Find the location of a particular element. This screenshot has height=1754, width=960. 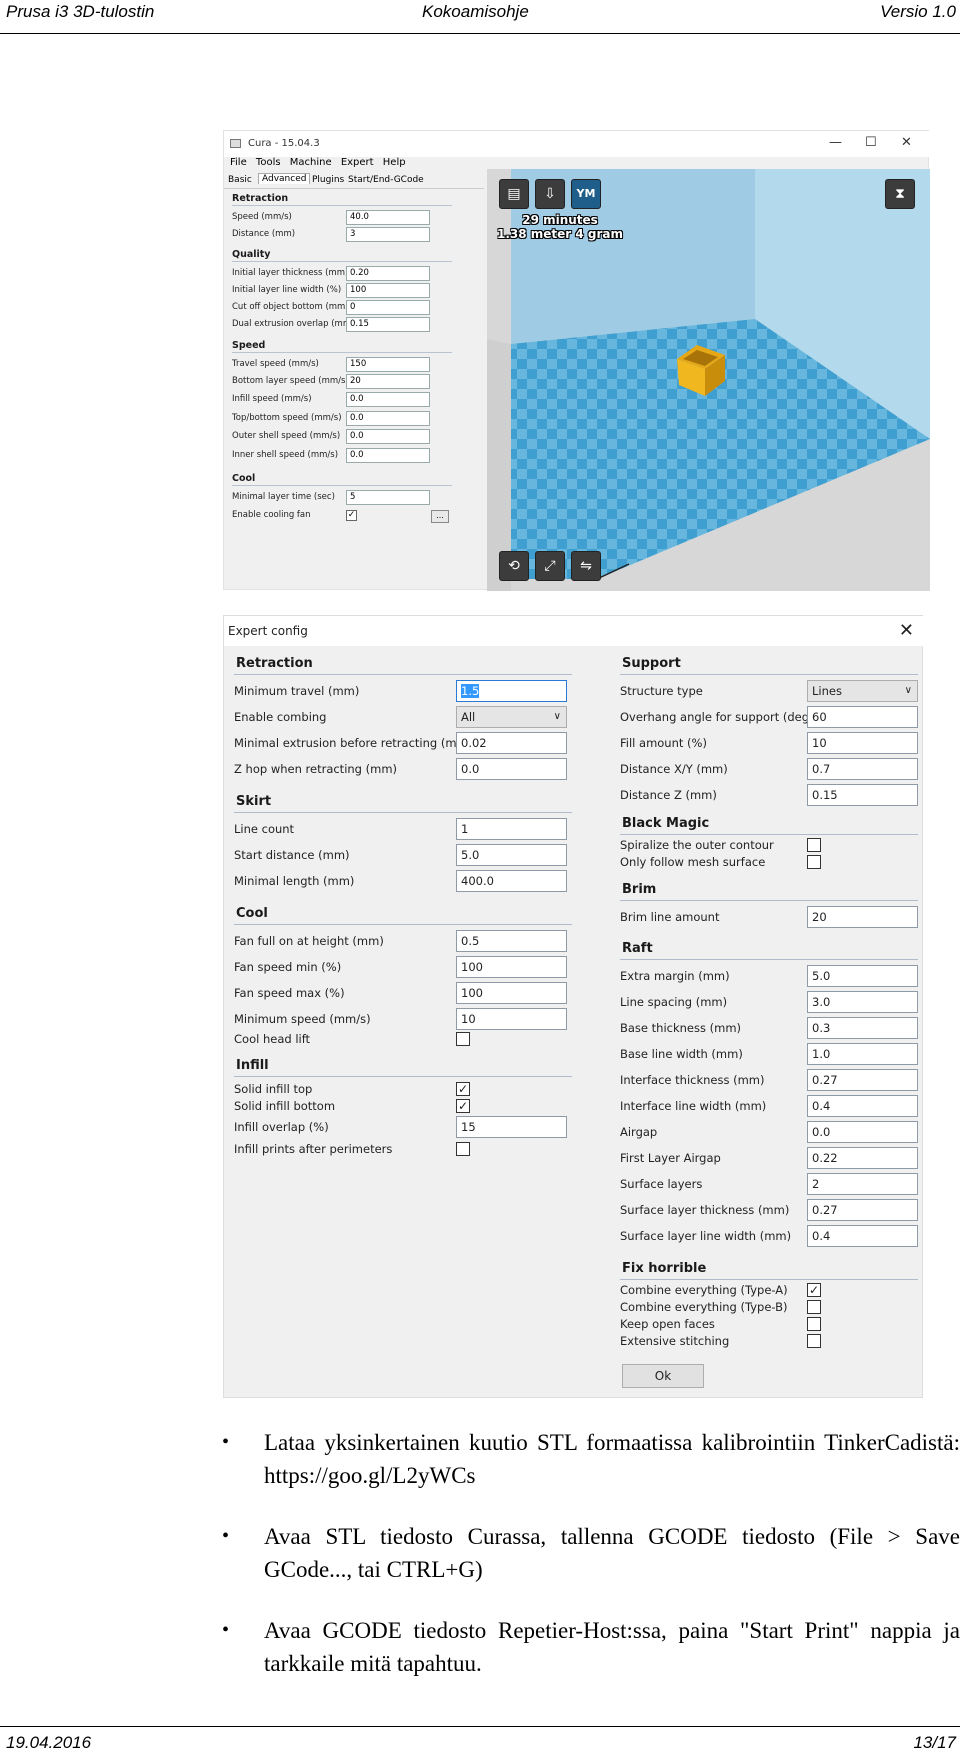

bottom-layer-speed-input: 20 is located at coordinates (388, 381).